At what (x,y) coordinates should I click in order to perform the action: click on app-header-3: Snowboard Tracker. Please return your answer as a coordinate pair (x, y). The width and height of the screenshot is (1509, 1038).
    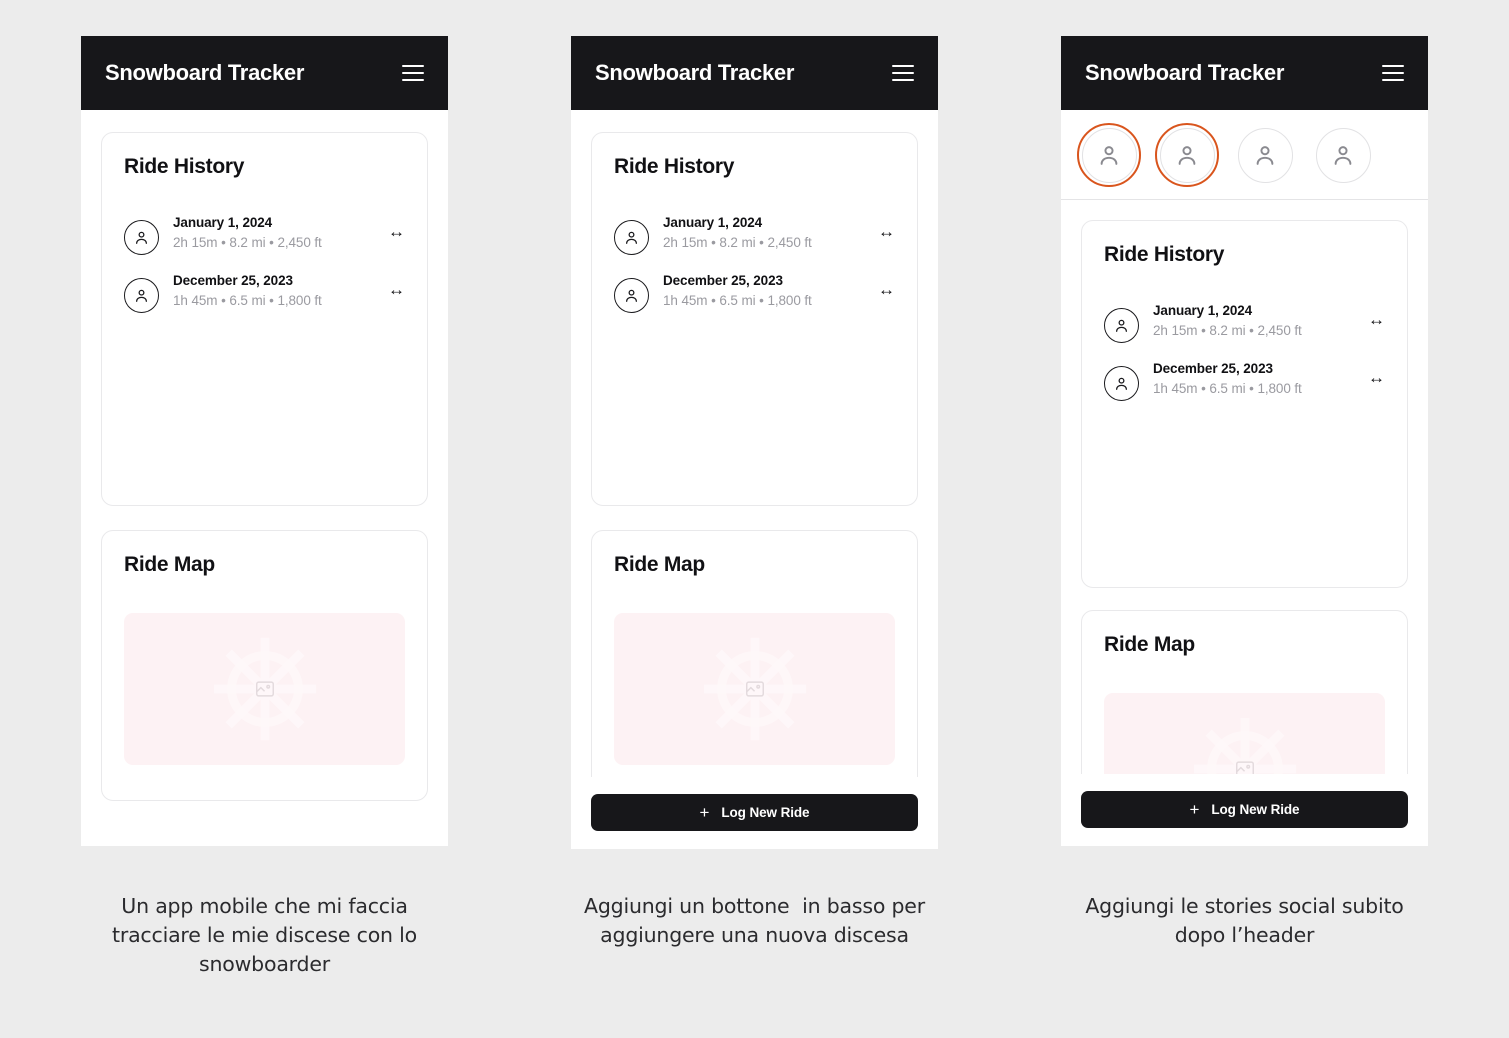
    Looking at the image, I should click on (1244, 73).